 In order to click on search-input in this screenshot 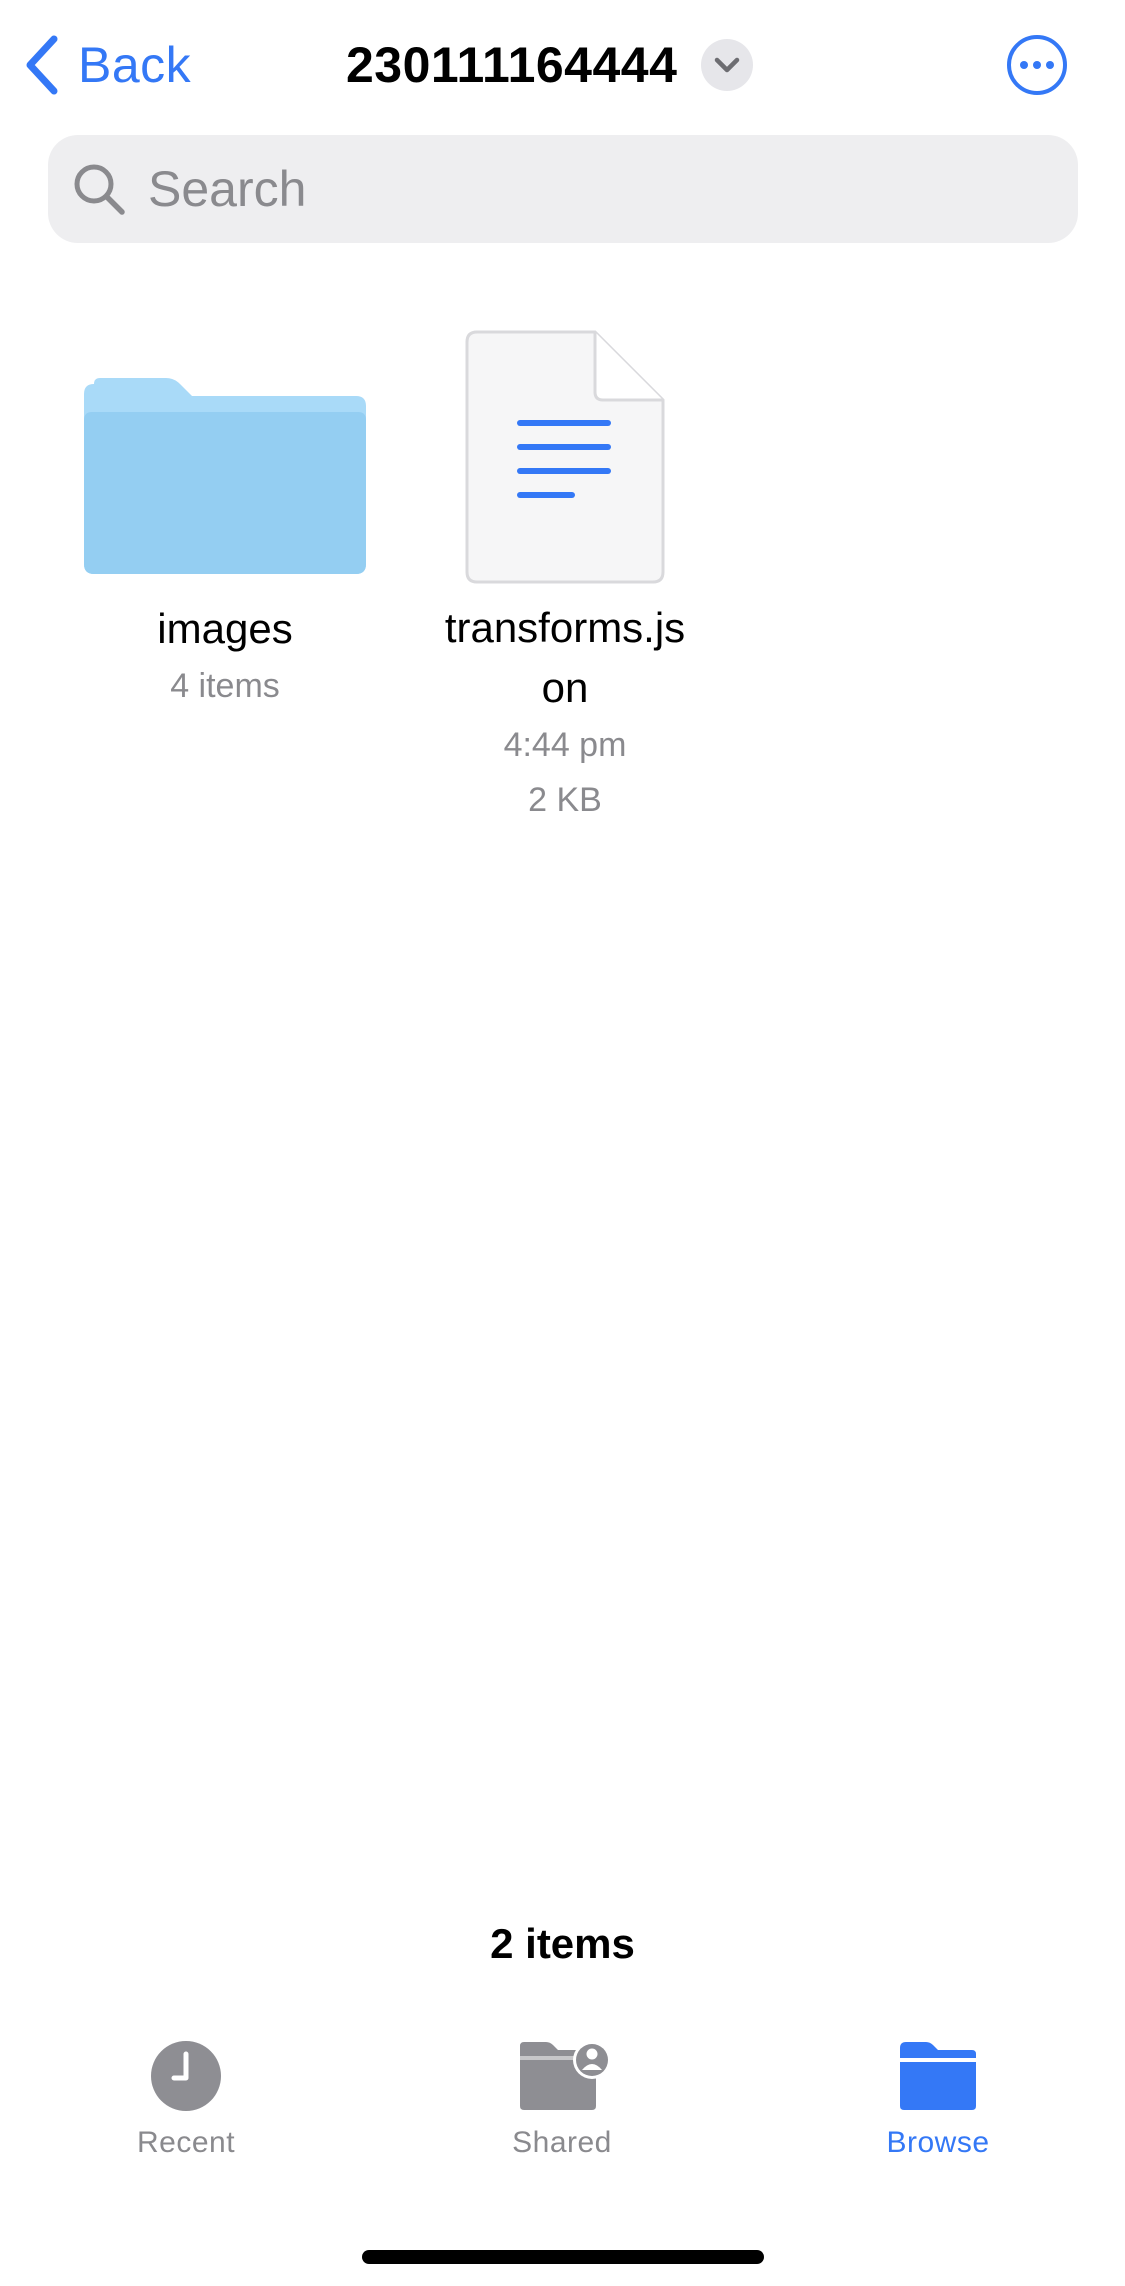, I will do `click(598, 189)`.